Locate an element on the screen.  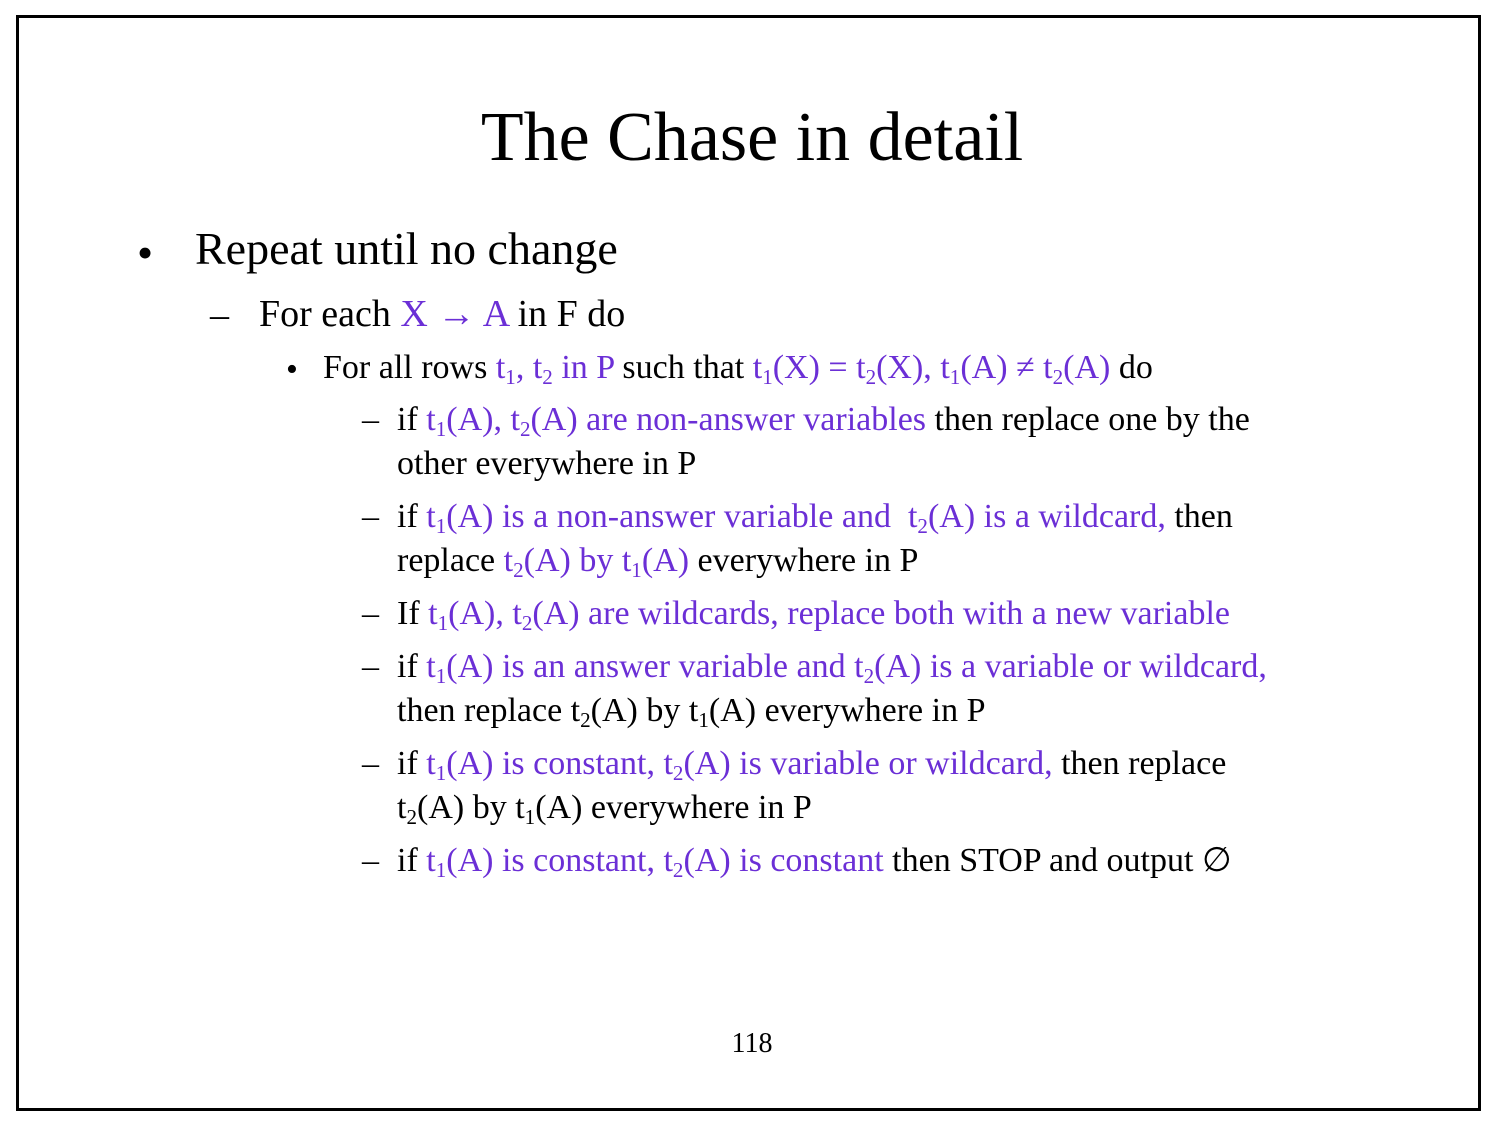
rule-2-line-2: replace t2(A) by t1(A) everywhere in P is located at coordinates (658, 562).